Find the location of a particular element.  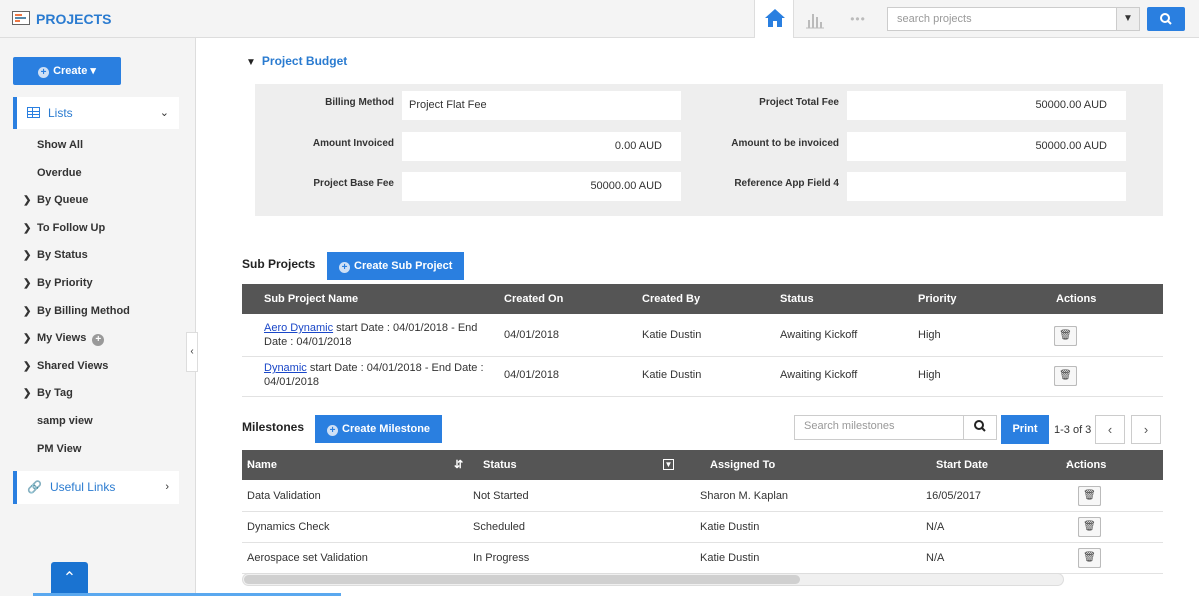

milestone-name-cell: Aerospace set Validation is located at coordinates (307, 558).